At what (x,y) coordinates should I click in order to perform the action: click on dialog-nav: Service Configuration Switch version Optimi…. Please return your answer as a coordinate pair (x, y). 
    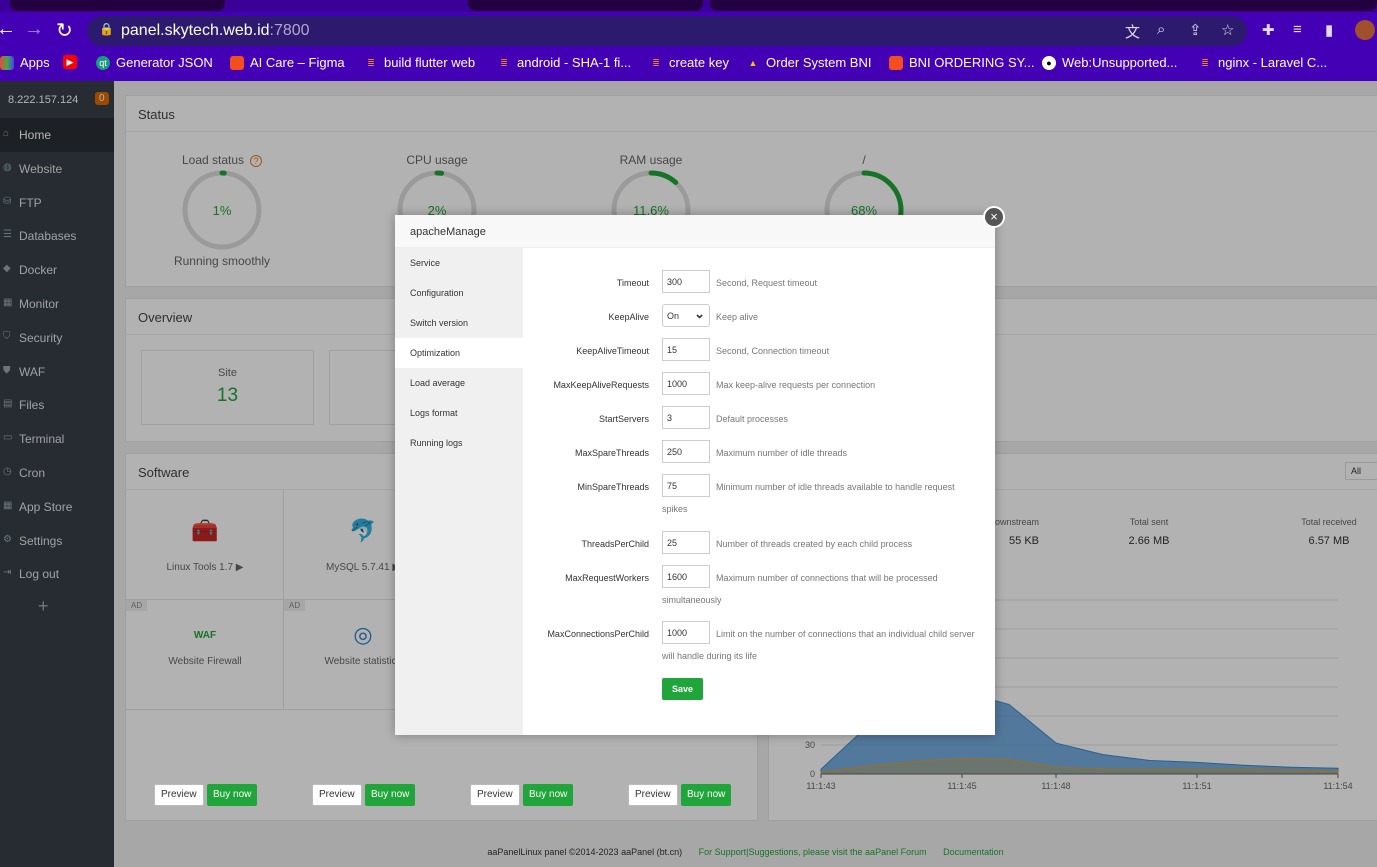
    Looking at the image, I should click on (459, 491).